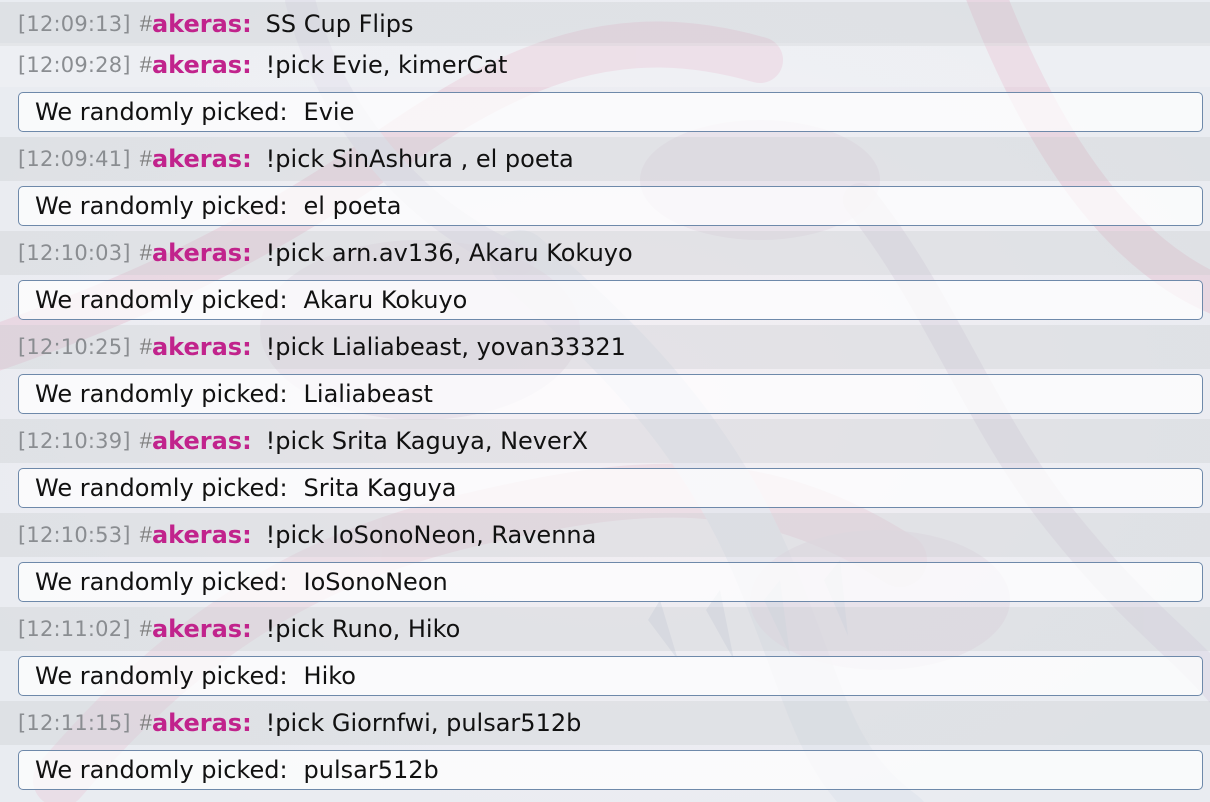 This screenshot has width=1210, height=802. Describe the element at coordinates (423, 723) in the screenshot. I see `message-text: !pick Giornfwi, pulsar512b` at that location.